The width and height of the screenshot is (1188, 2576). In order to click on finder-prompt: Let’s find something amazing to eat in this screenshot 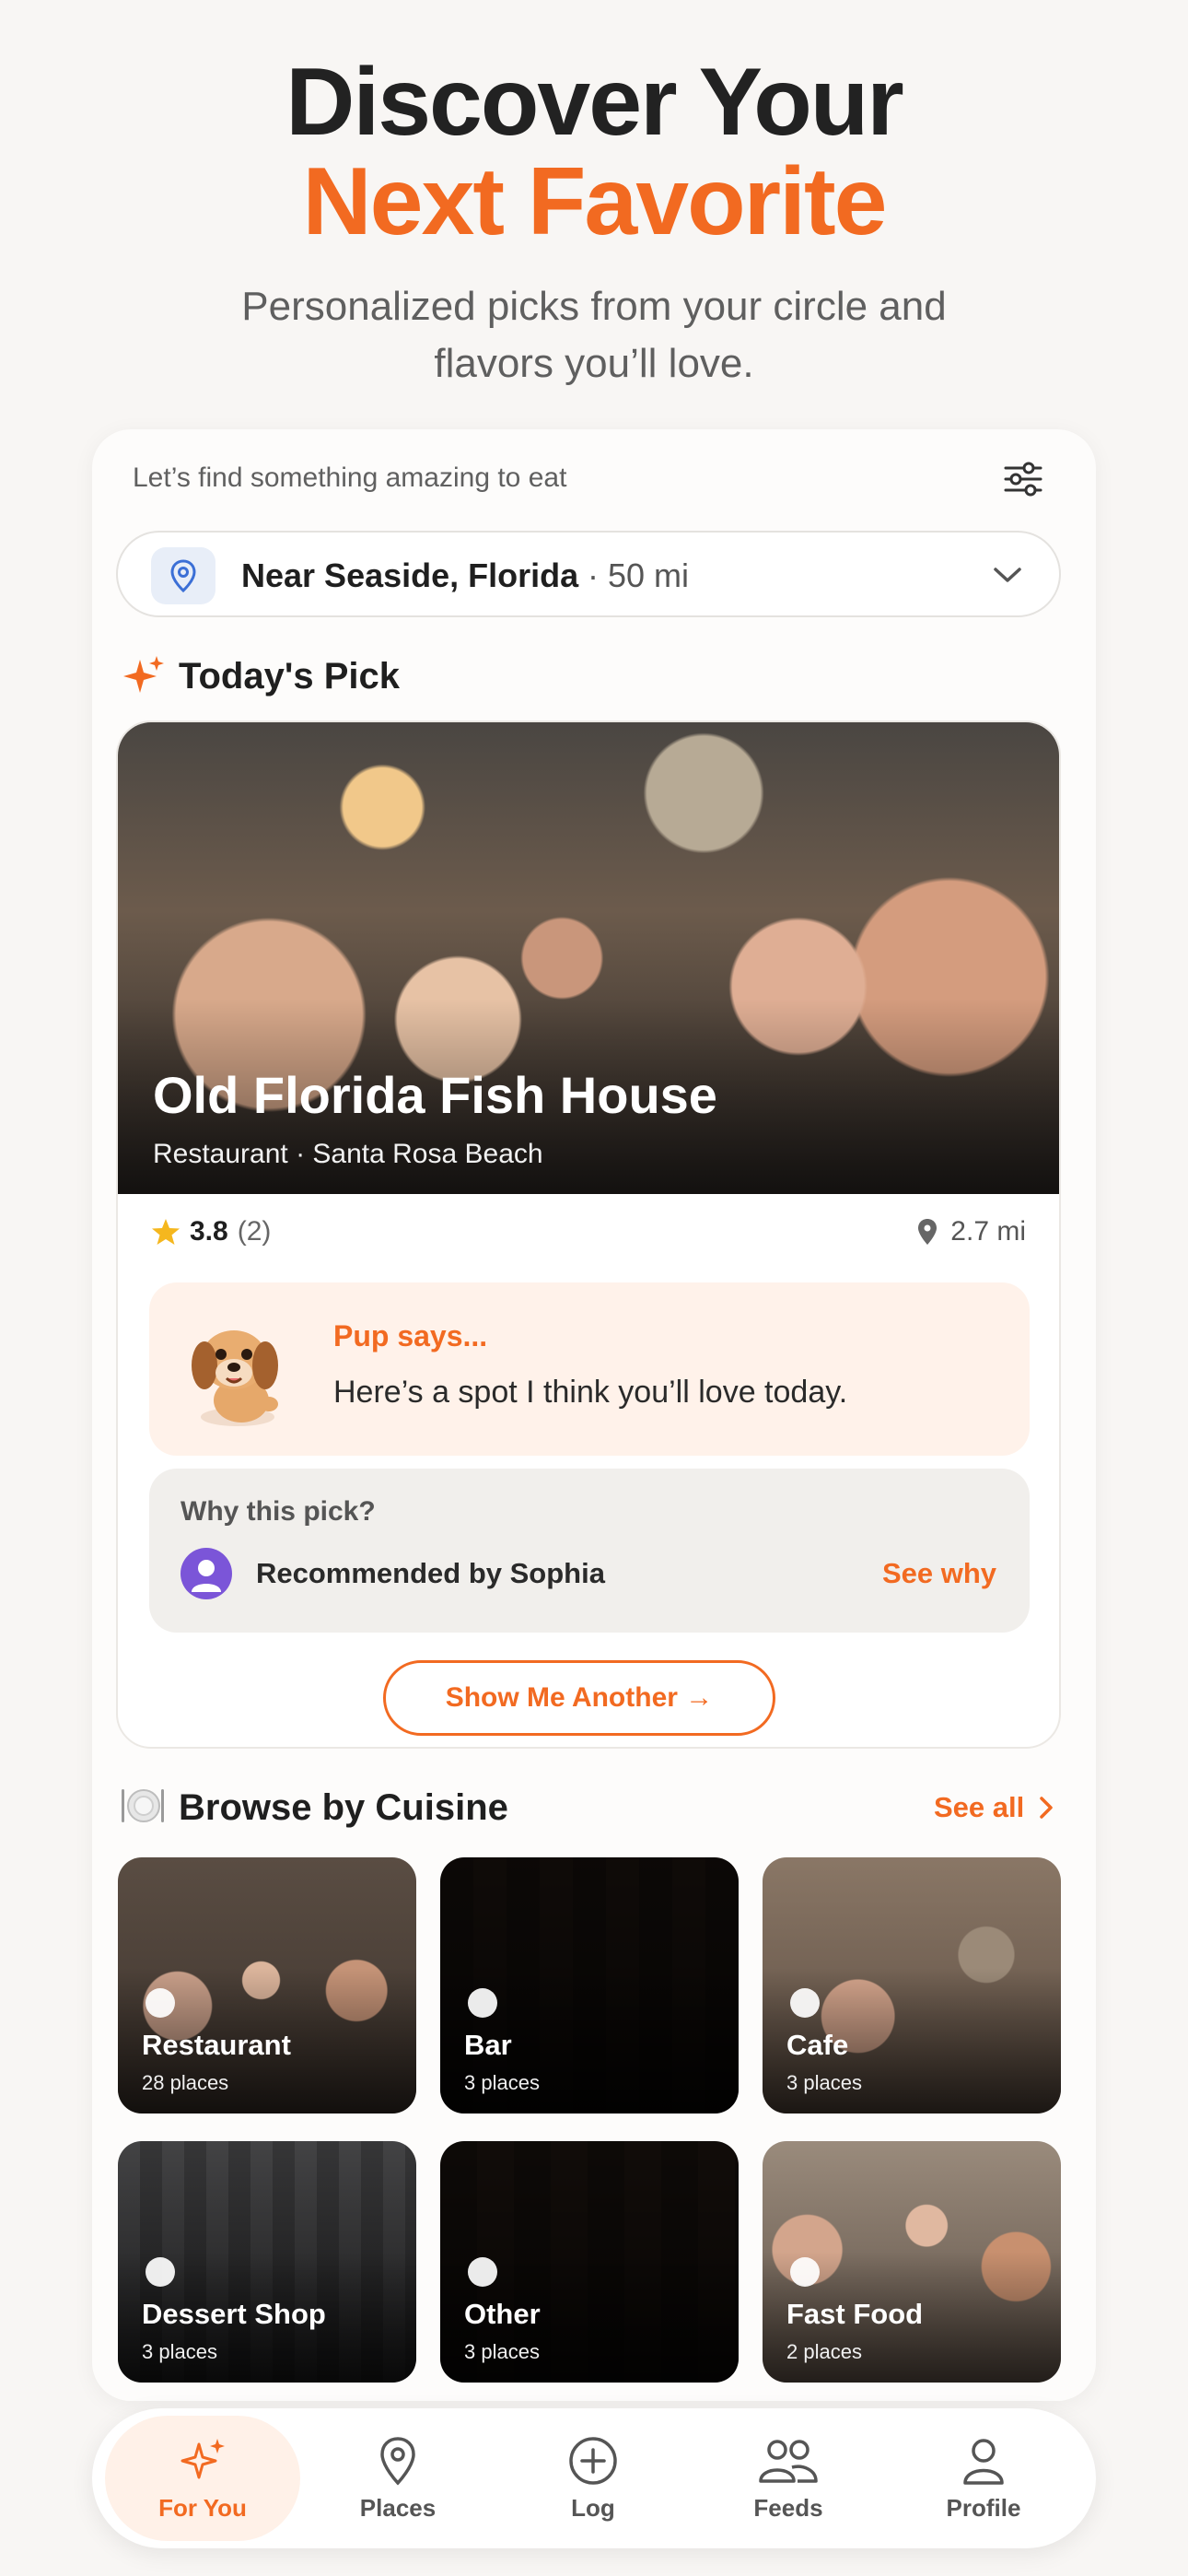, I will do `click(350, 478)`.